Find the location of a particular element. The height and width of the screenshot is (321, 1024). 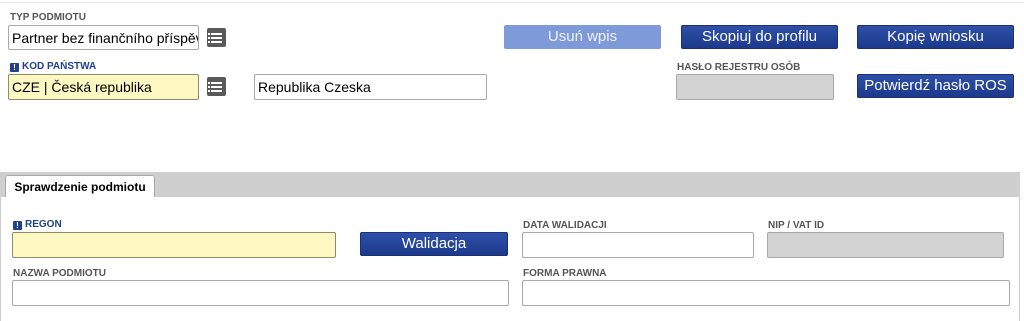

forma-prawna-label: FORMA PRAWNA is located at coordinates (565, 273).